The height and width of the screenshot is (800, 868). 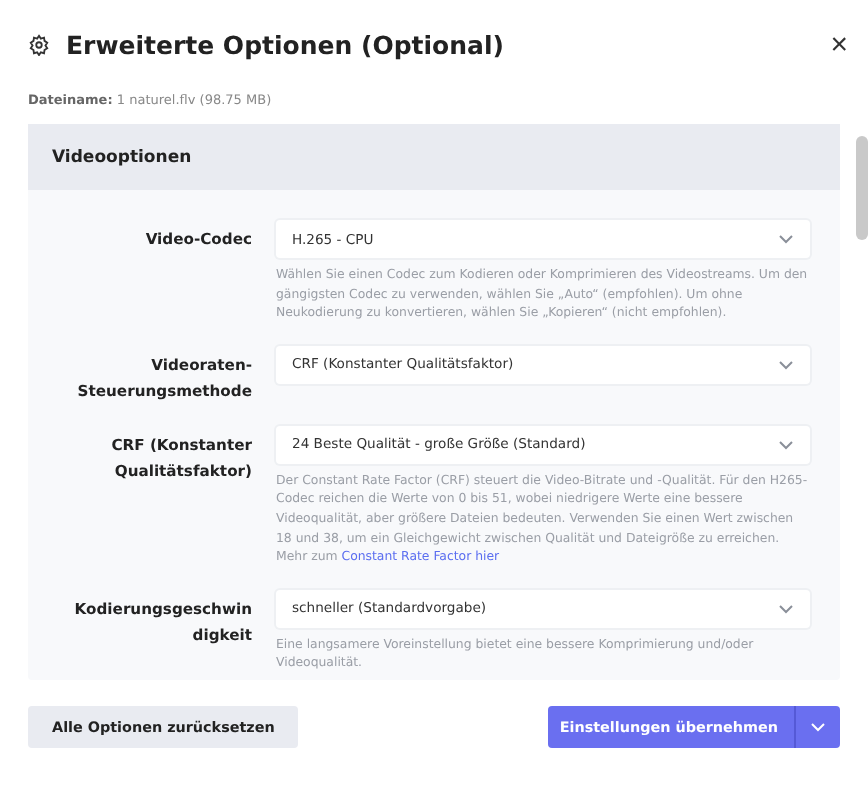 What do you see at coordinates (862, 188) in the screenshot?
I see `scrollbar` at bounding box center [862, 188].